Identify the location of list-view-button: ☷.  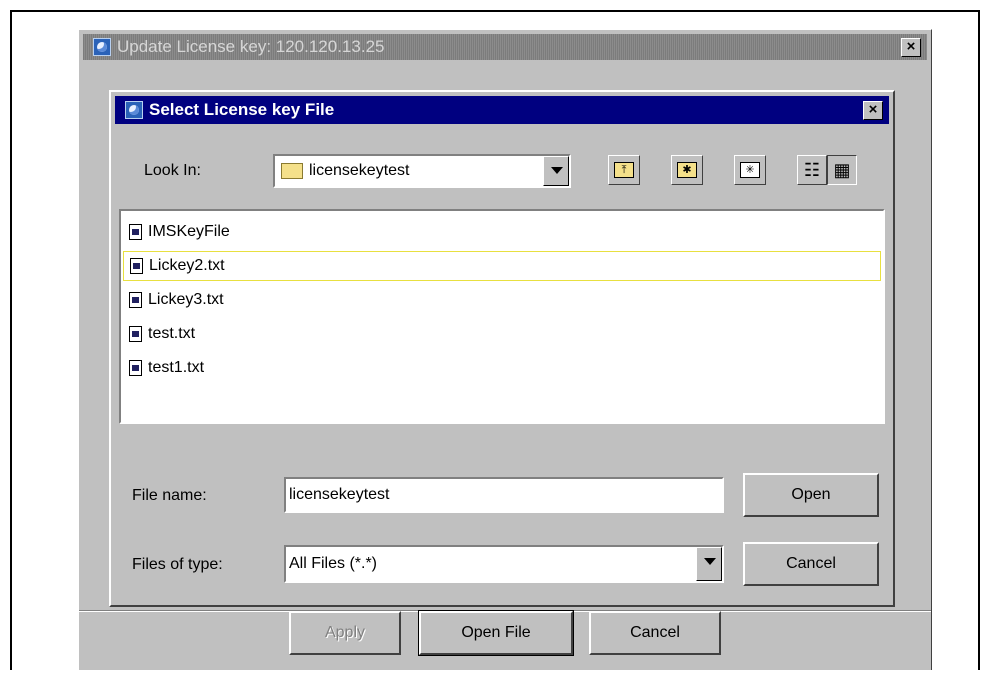
(812, 170).